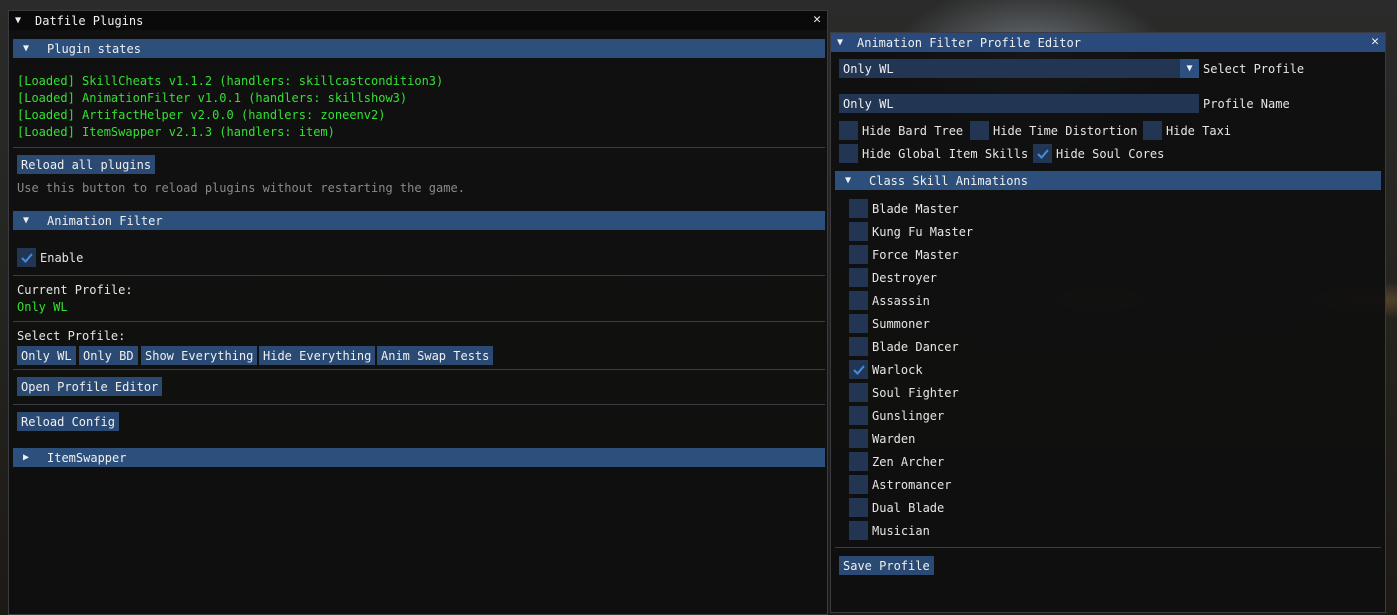 The height and width of the screenshot is (615, 1397). I want to click on hide-time-distortion-checkbox, so click(979, 130).